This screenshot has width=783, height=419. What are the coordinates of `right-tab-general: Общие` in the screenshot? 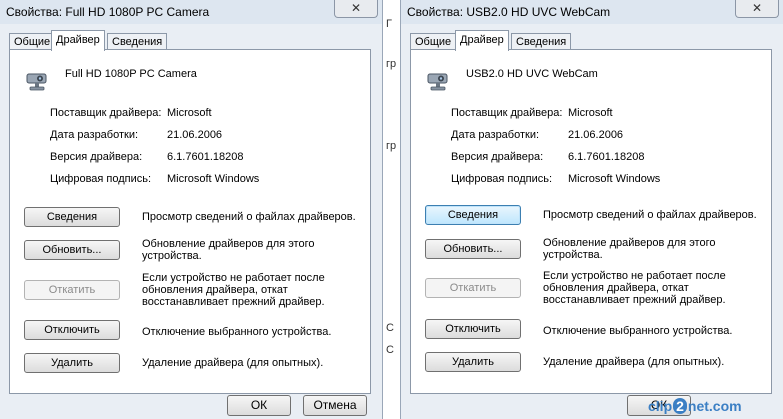 It's located at (433, 41).